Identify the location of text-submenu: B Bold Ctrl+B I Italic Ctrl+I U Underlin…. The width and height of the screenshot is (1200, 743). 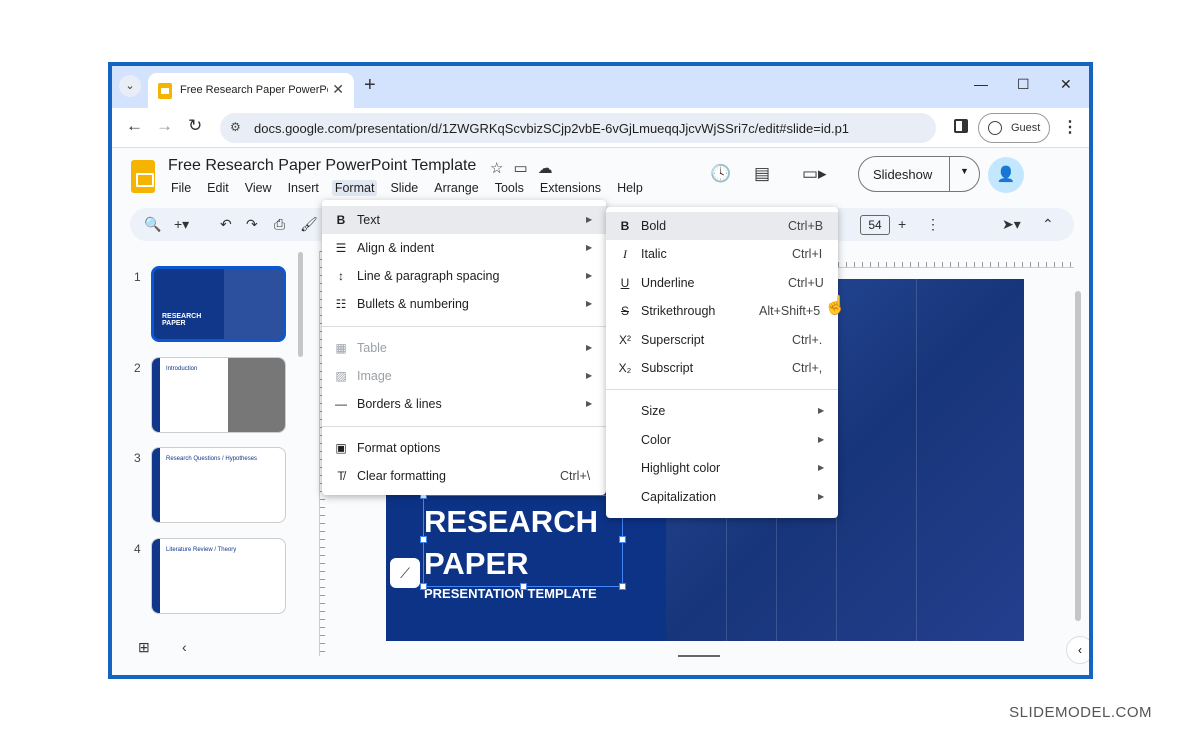
(722, 362).